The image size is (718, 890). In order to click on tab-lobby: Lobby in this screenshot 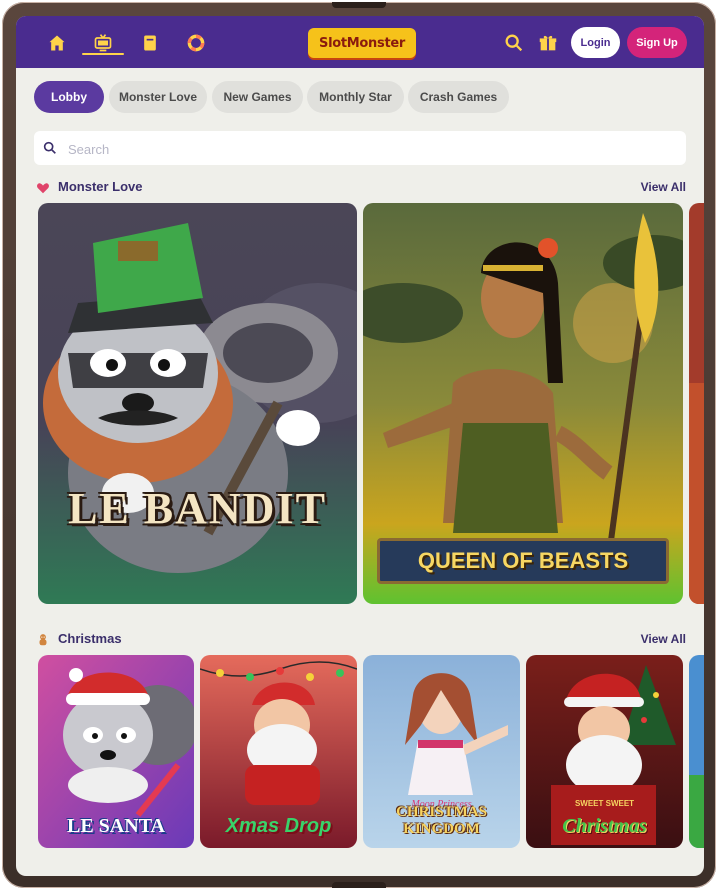, I will do `click(69, 97)`.